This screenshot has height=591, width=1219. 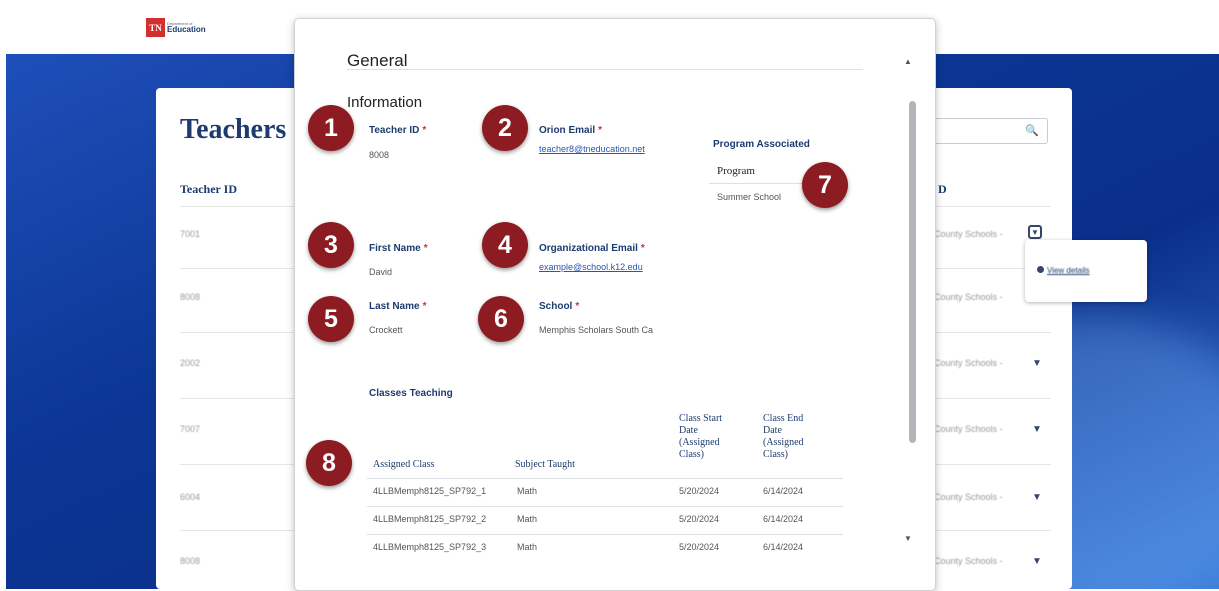 I want to click on callout-badge-7: 7, so click(x=825, y=185).